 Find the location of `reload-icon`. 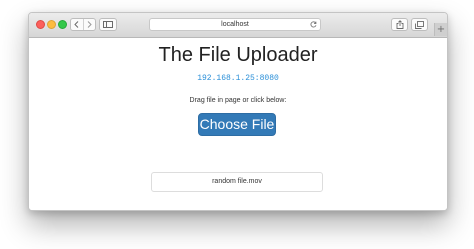

reload-icon is located at coordinates (313, 24).